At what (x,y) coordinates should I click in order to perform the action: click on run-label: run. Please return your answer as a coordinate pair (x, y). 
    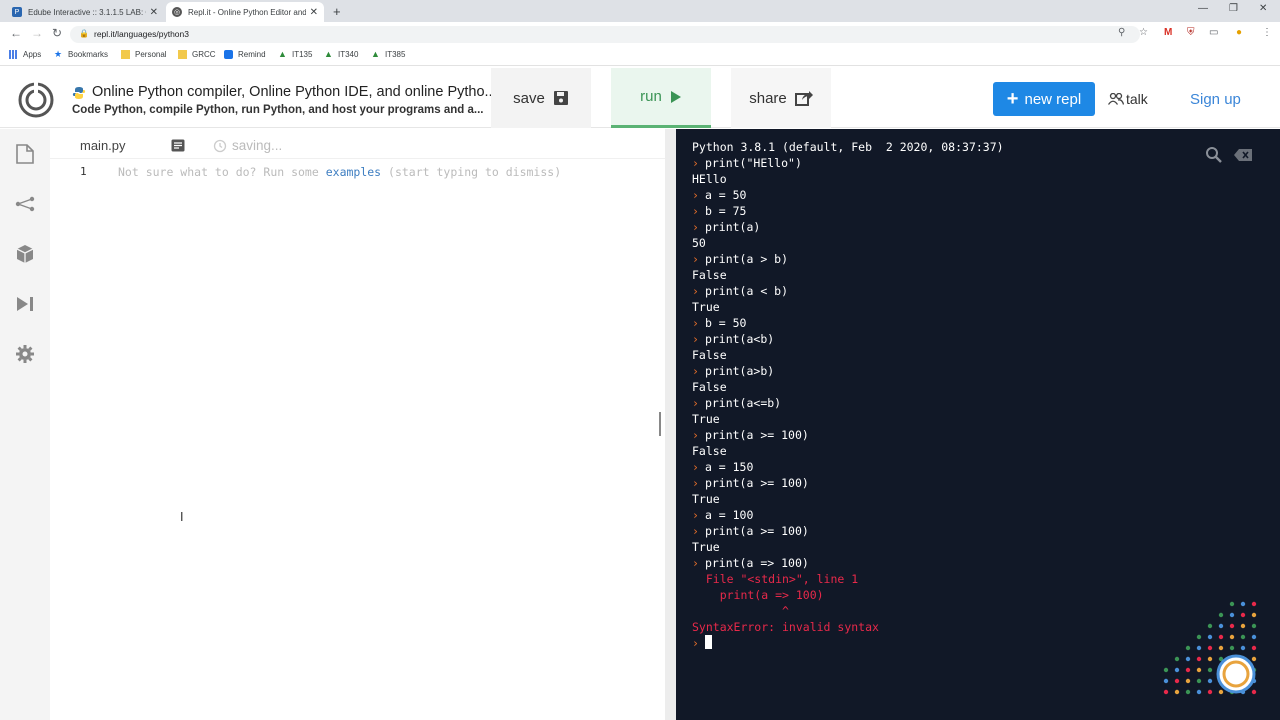
    Looking at the image, I should click on (651, 96).